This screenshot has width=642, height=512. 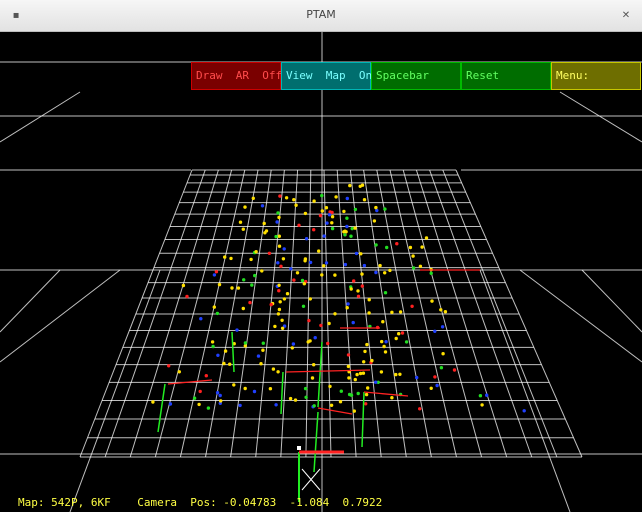 What do you see at coordinates (321, 16) in the screenshot?
I see `title-bar: ▪ PTAM ✕` at bounding box center [321, 16].